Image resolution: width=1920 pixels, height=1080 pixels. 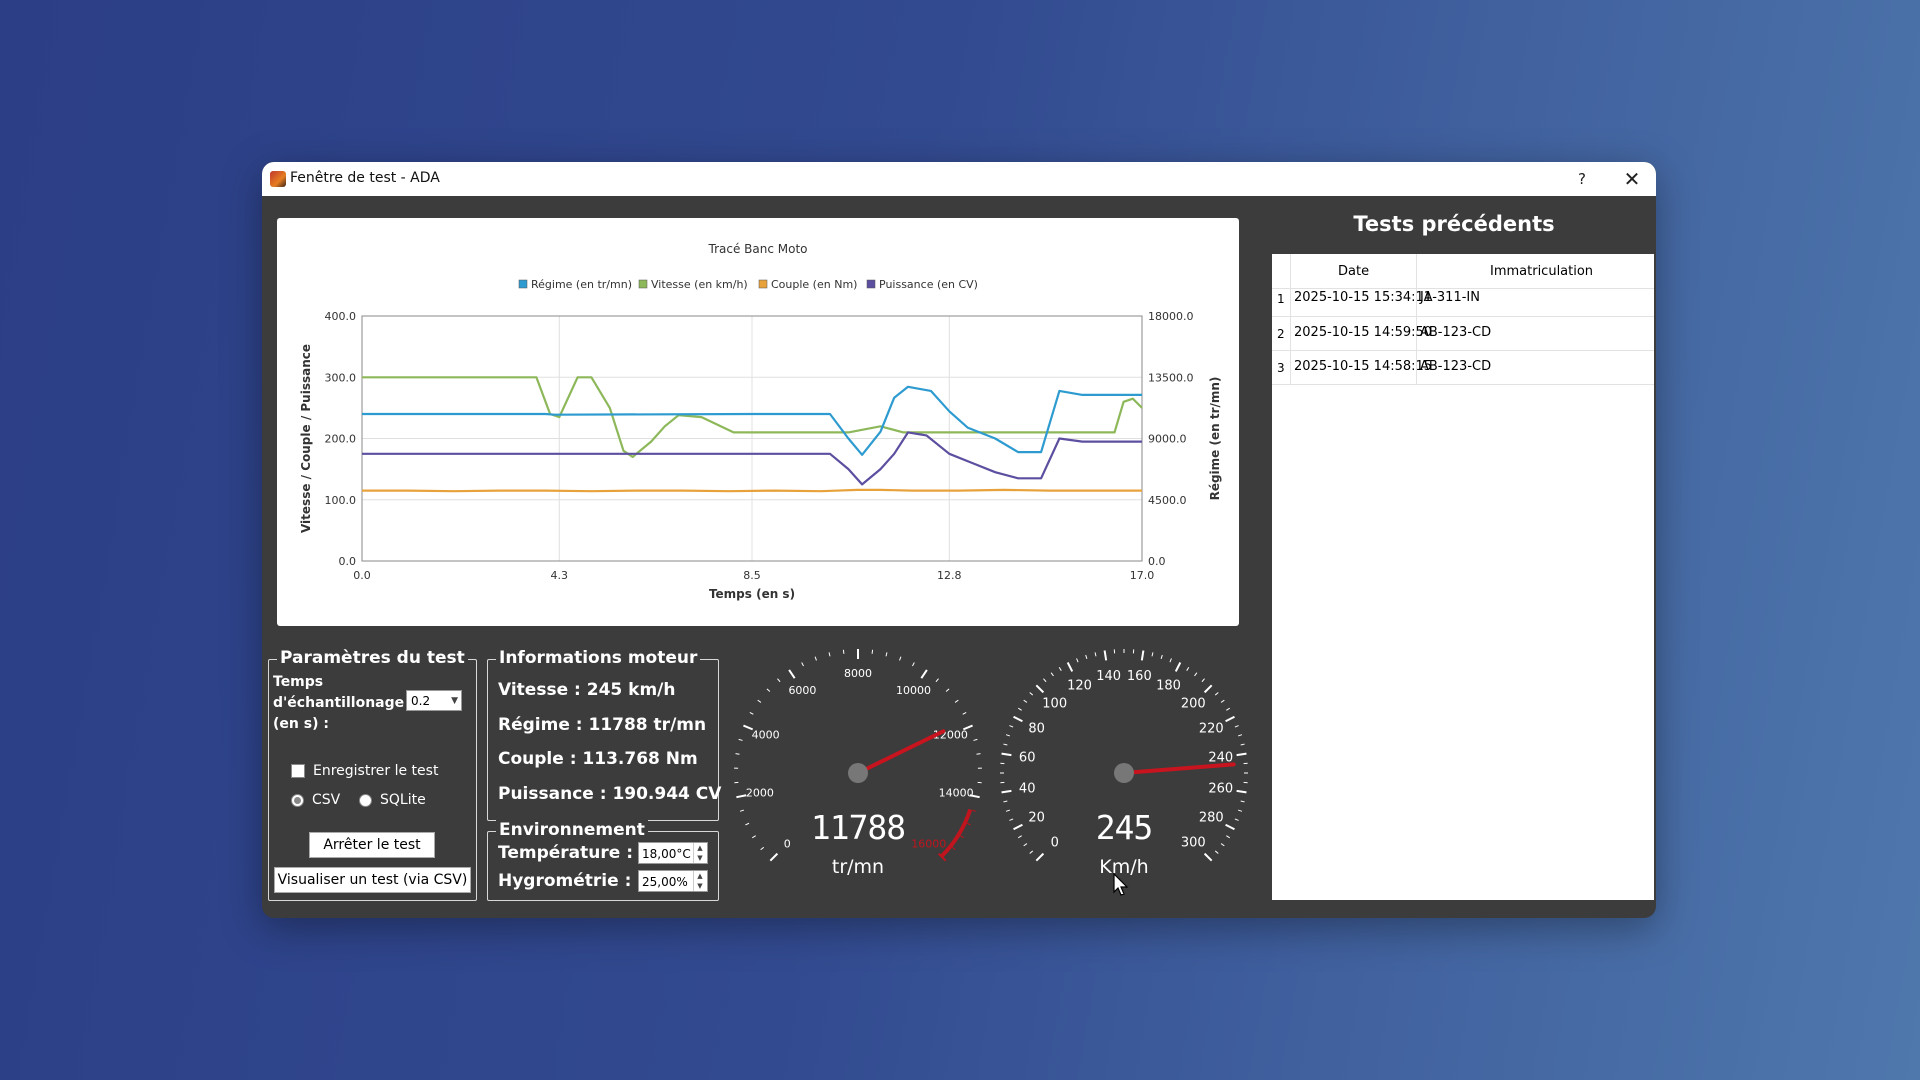 What do you see at coordinates (1027, 788) in the screenshot?
I see `gauge-label: 40` at bounding box center [1027, 788].